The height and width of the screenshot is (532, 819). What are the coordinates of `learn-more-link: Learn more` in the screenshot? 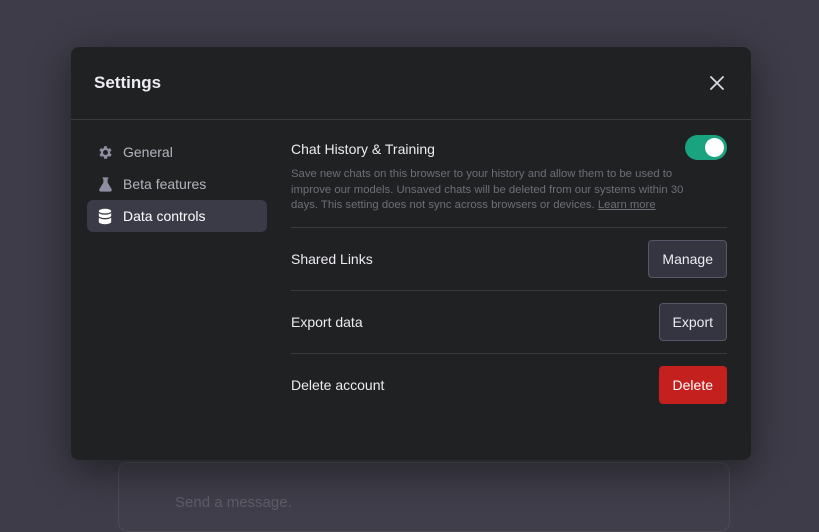 It's located at (627, 205).